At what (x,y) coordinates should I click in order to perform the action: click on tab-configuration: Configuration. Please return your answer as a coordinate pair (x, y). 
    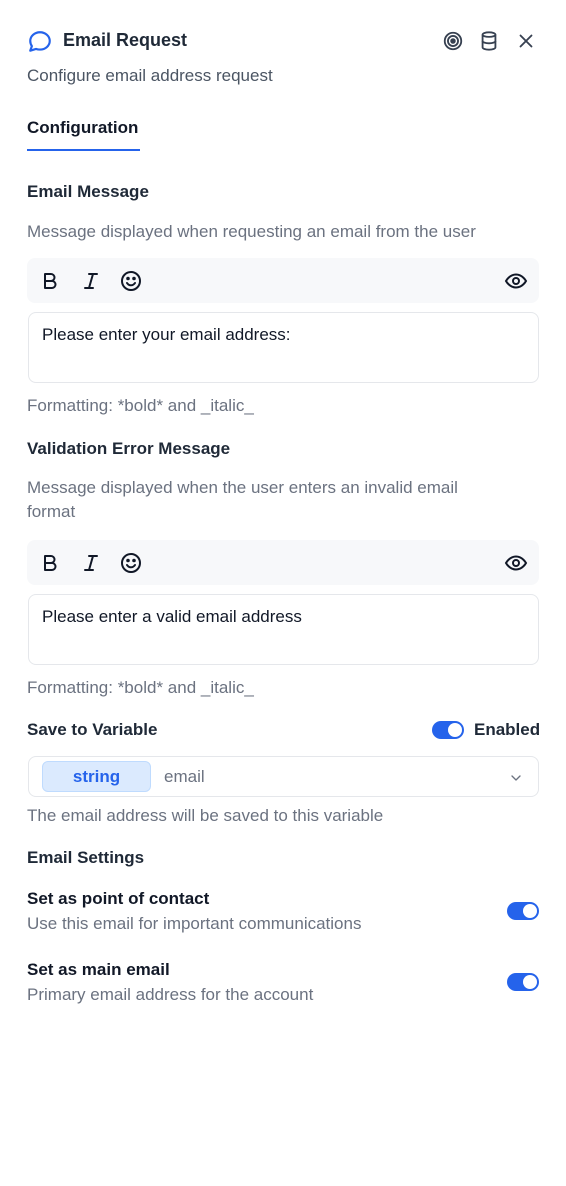
    Looking at the image, I should click on (82, 128).